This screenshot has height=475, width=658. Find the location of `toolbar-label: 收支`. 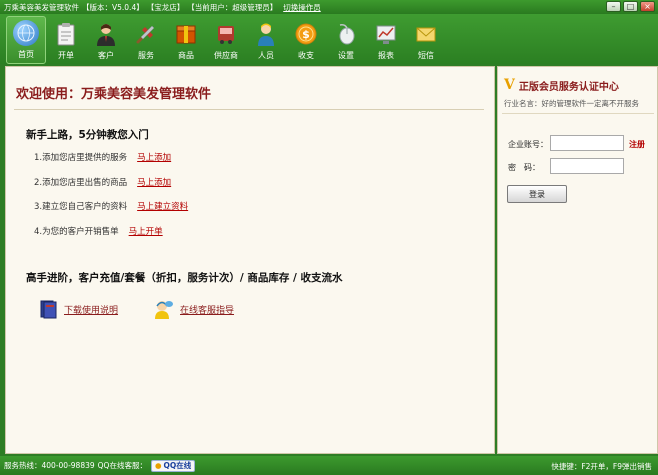

toolbar-label: 收支 is located at coordinates (306, 55).